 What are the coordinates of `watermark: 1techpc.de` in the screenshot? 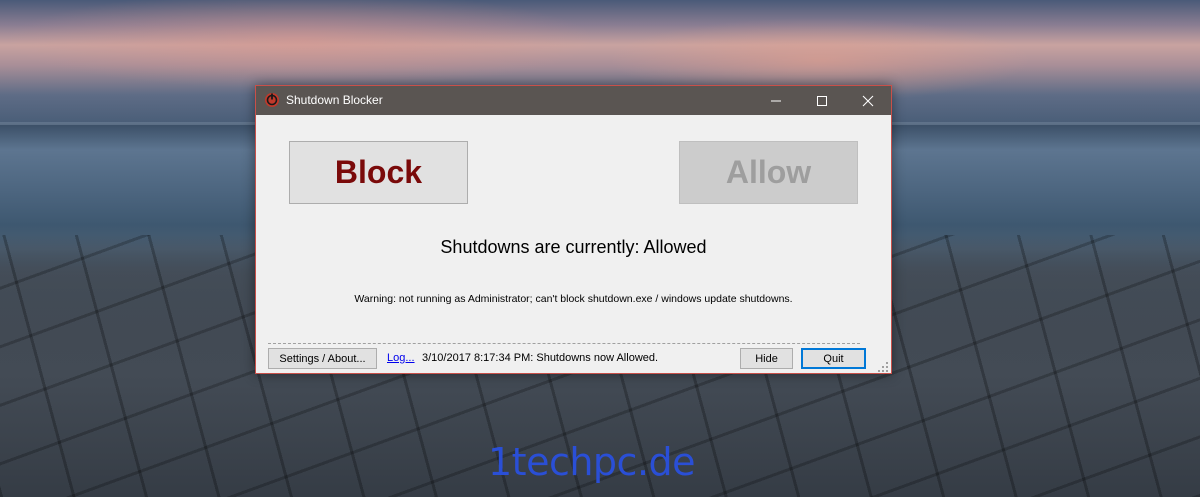 It's located at (592, 462).